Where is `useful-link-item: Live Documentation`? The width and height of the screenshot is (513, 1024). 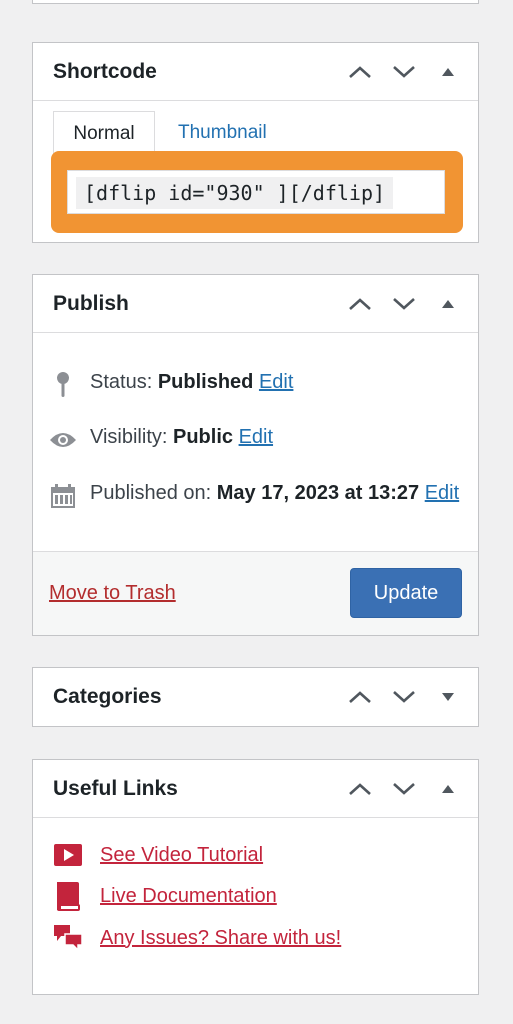 useful-link-item: Live Documentation is located at coordinates (165, 896).